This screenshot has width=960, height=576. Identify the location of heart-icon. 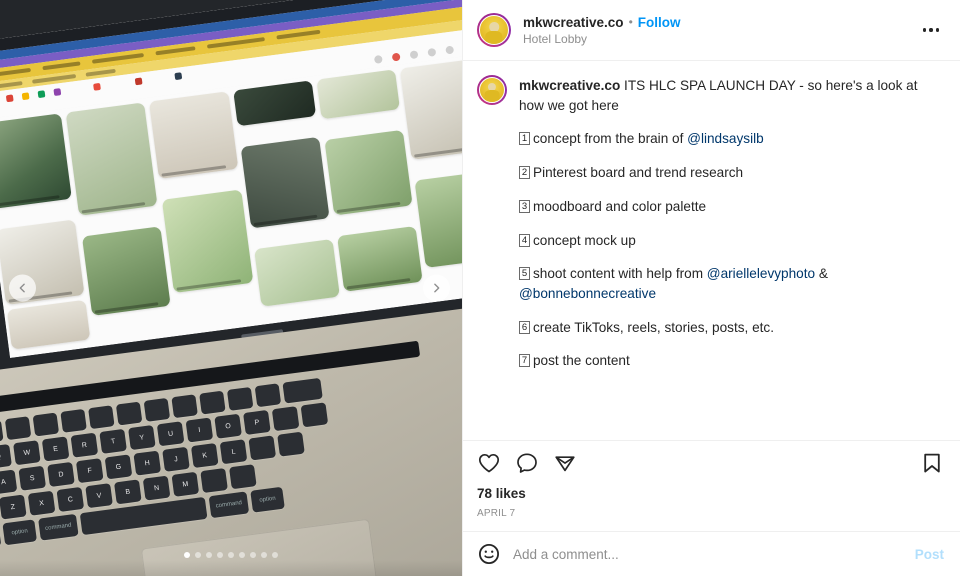
(489, 463).